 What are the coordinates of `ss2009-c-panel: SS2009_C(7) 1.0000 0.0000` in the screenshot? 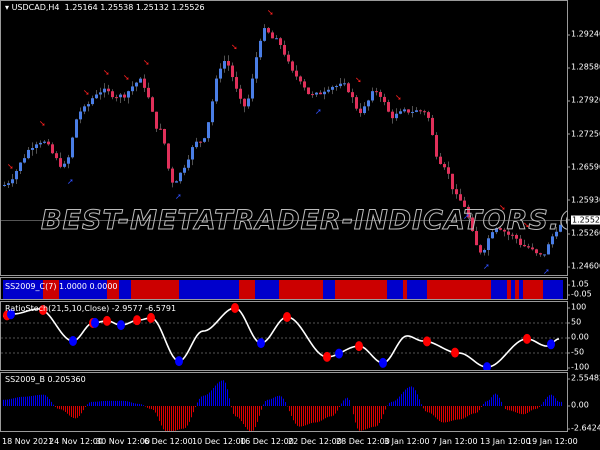 It's located at (284, 288).